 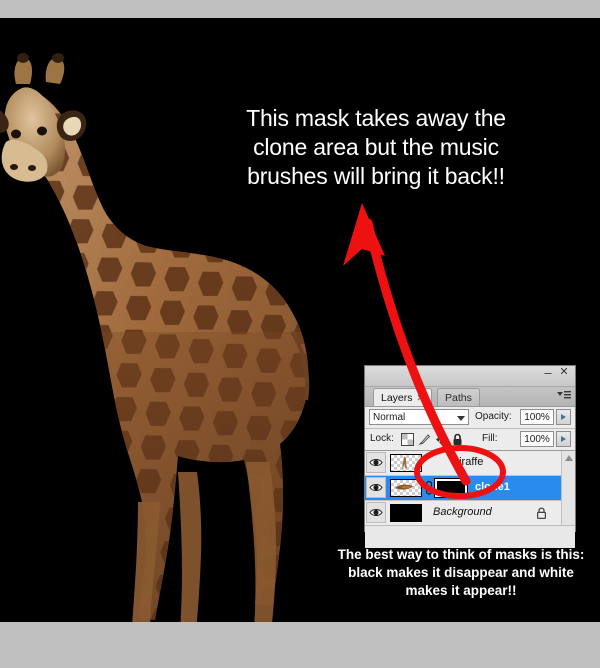 What do you see at coordinates (300, 645) in the screenshot?
I see `bottom-gray-band` at bounding box center [300, 645].